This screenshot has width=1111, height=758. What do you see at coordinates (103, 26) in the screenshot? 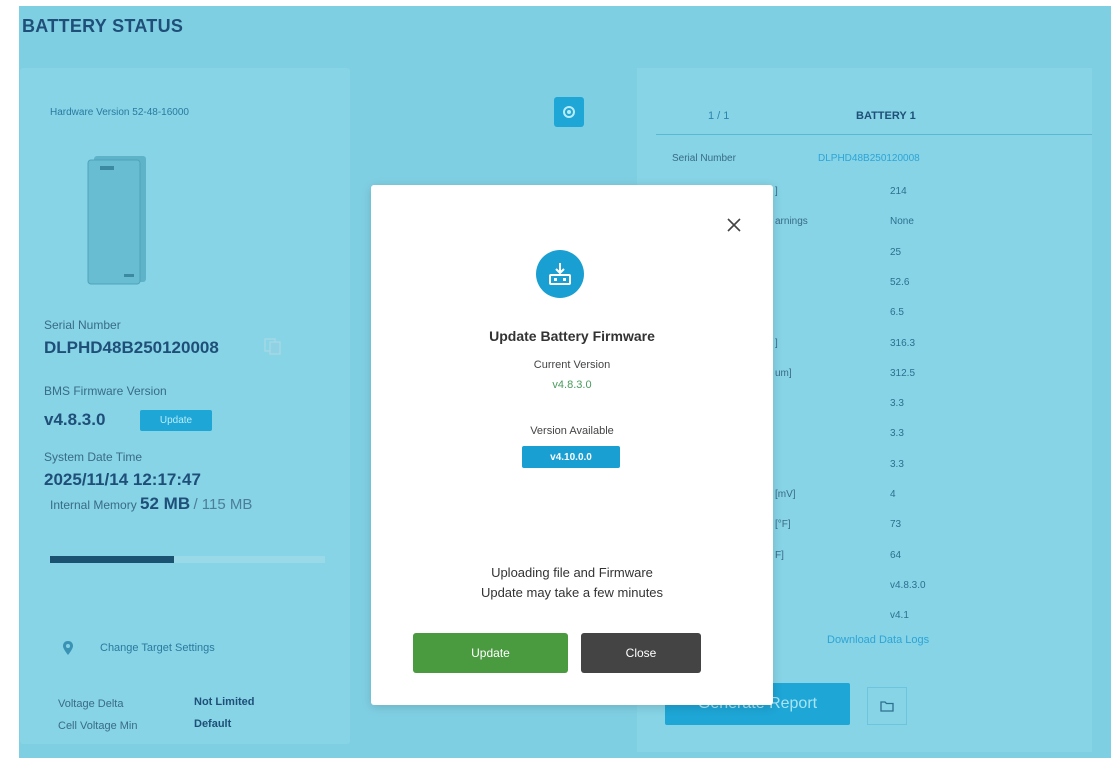
I see `page-title: BATTERY STATUS` at bounding box center [103, 26].